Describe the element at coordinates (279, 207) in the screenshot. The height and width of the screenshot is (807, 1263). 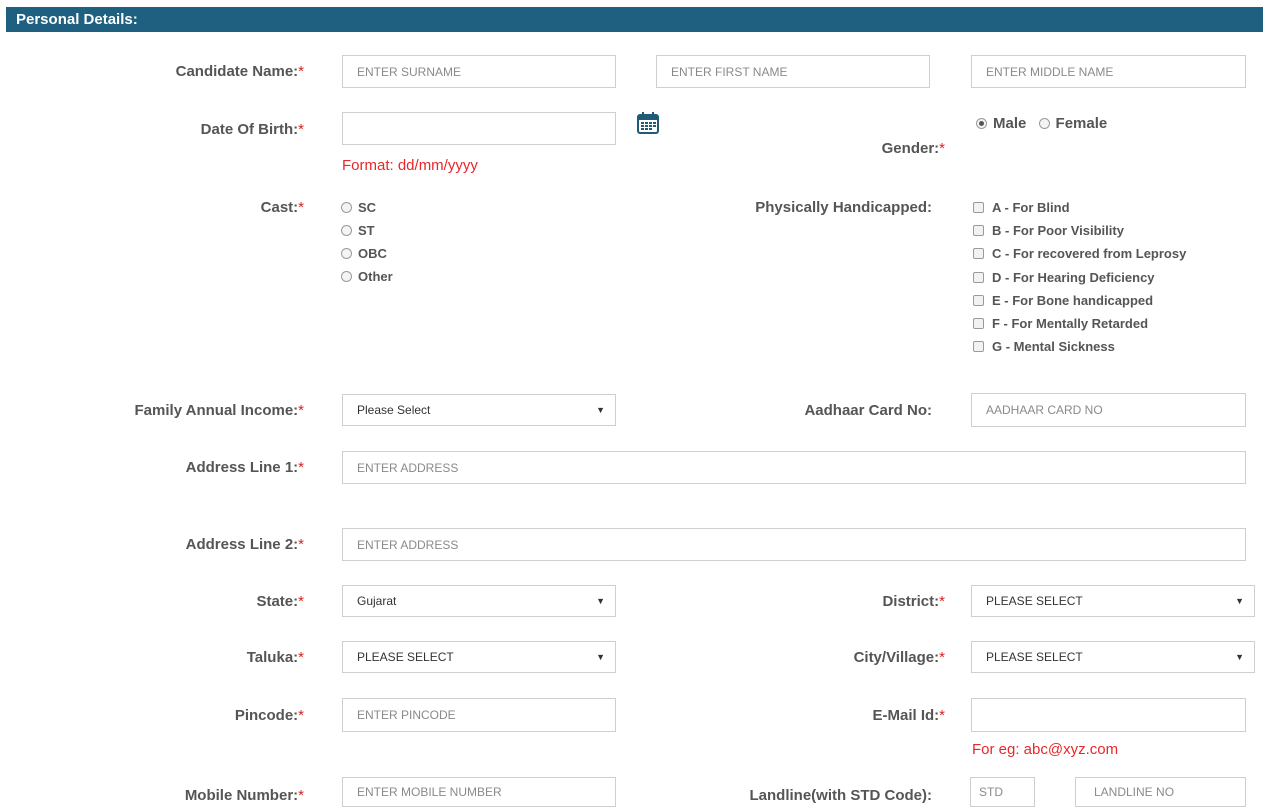
I see `label-text: Cast:` at that location.